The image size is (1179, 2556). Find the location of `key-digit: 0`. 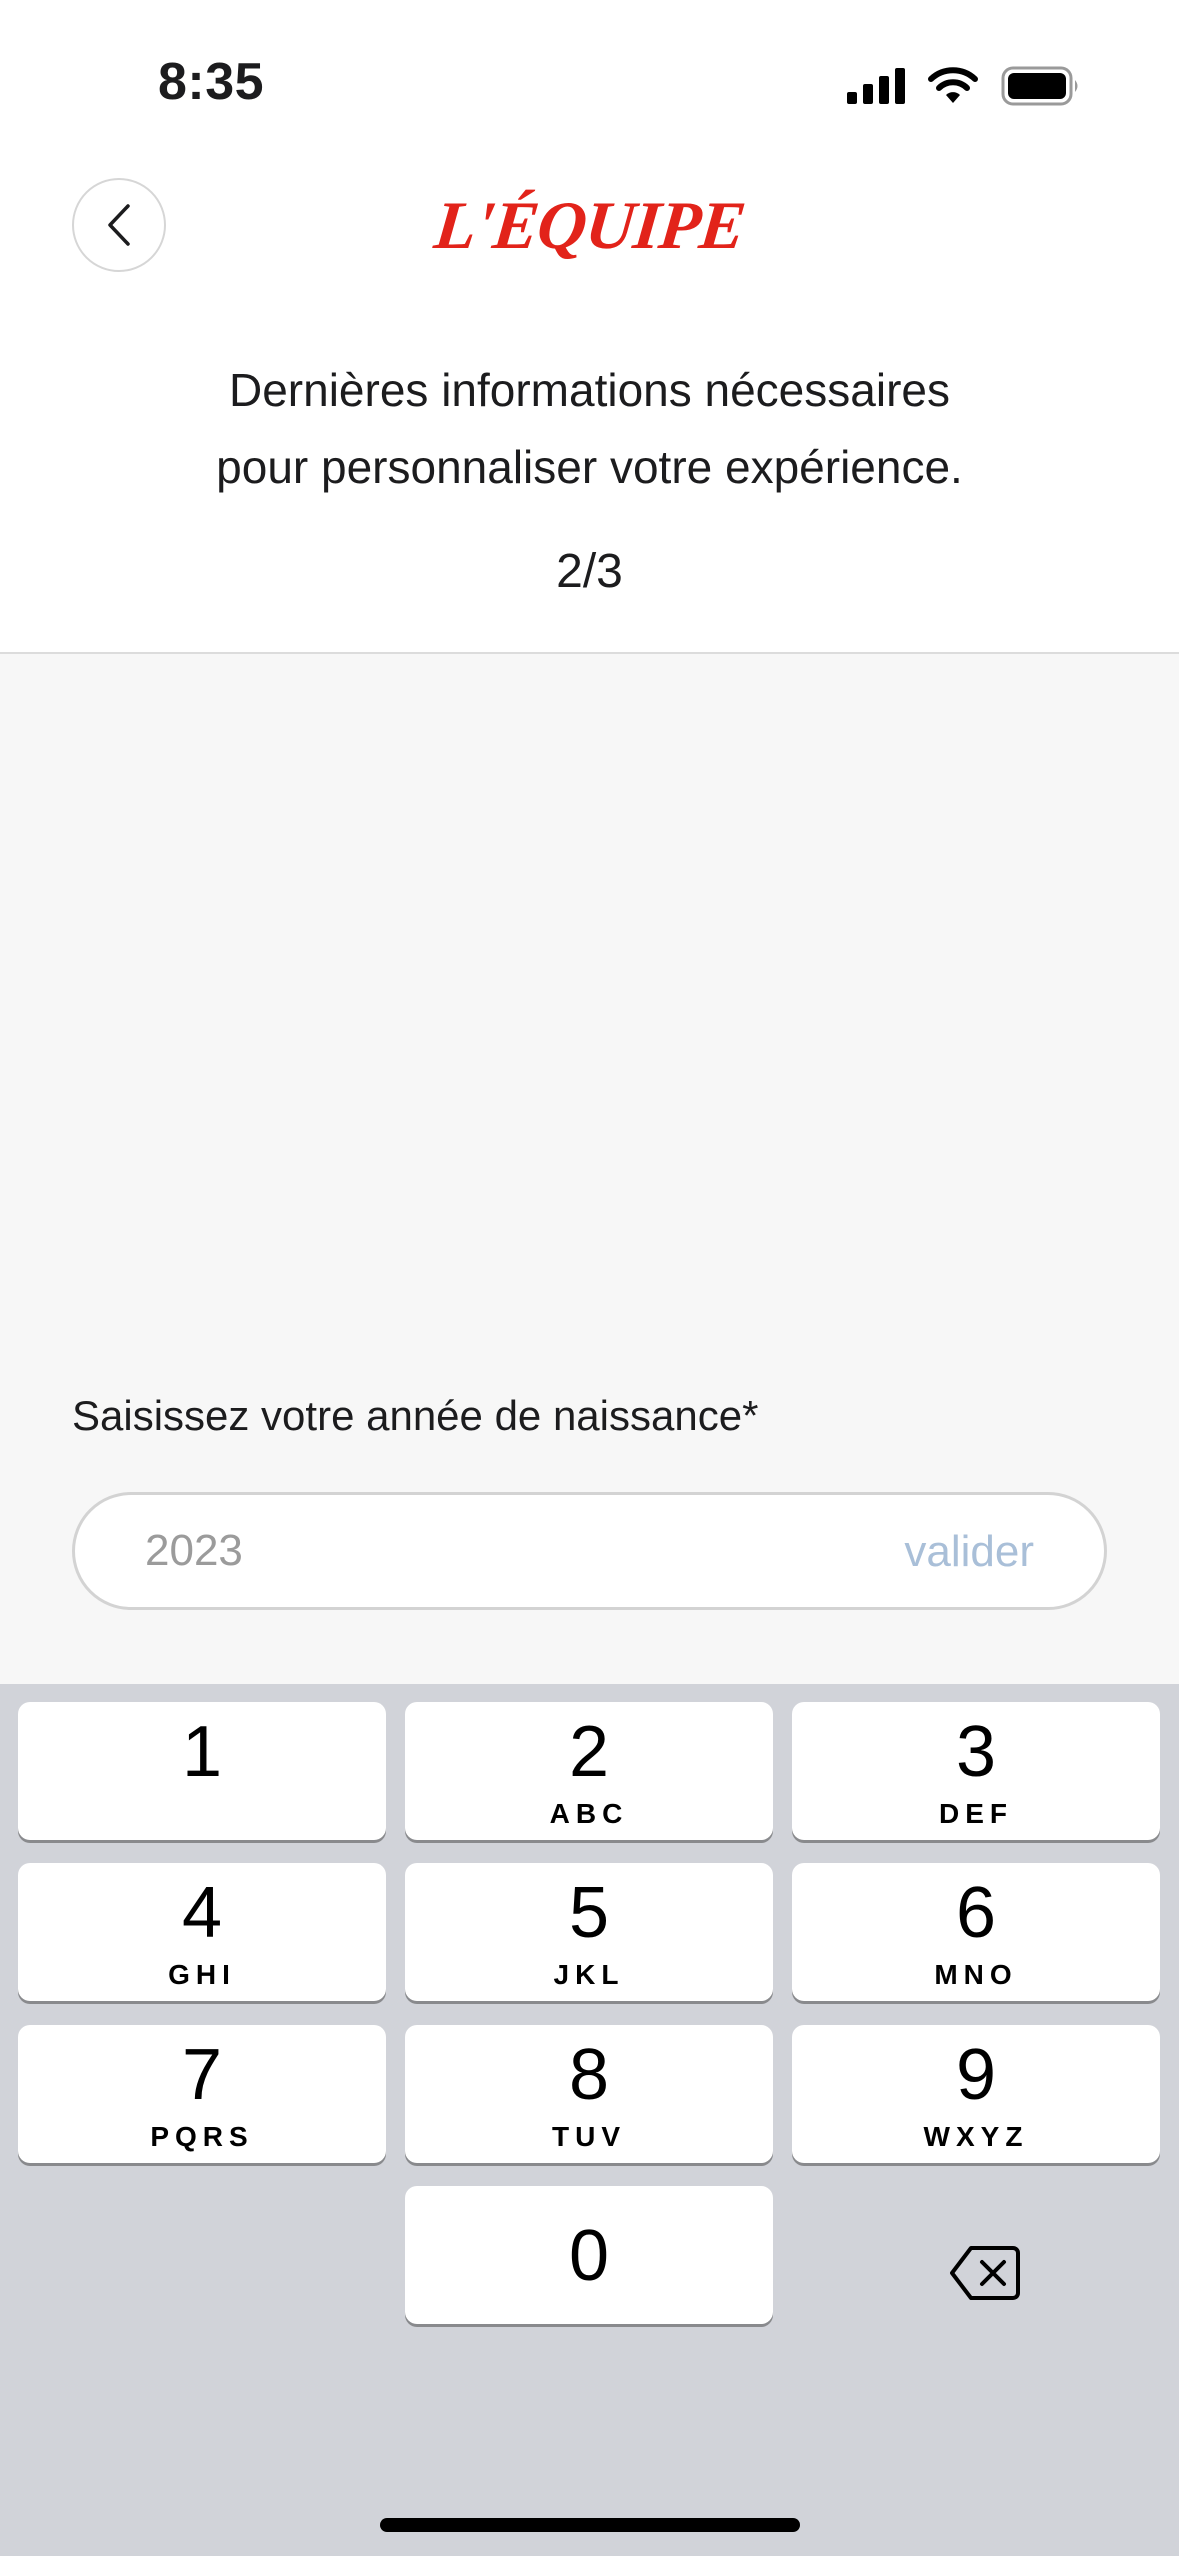

key-digit: 0 is located at coordinates (589, 2256).